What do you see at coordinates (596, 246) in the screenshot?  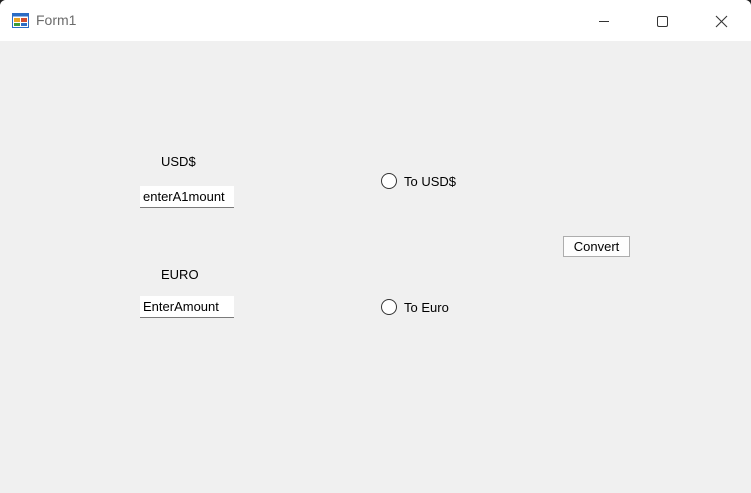 I see `convert-button: Convert` at bounding box center [596, 246].